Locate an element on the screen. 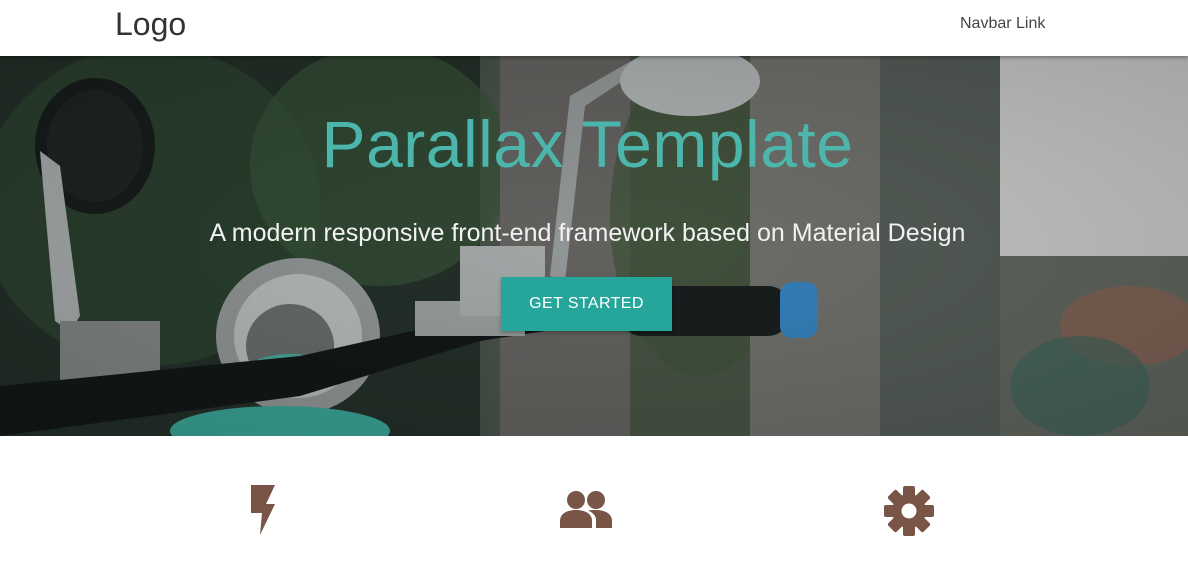 The image size is (1188, 577). navbar: Logo Navbar Link is located at coordinates (594, 28).